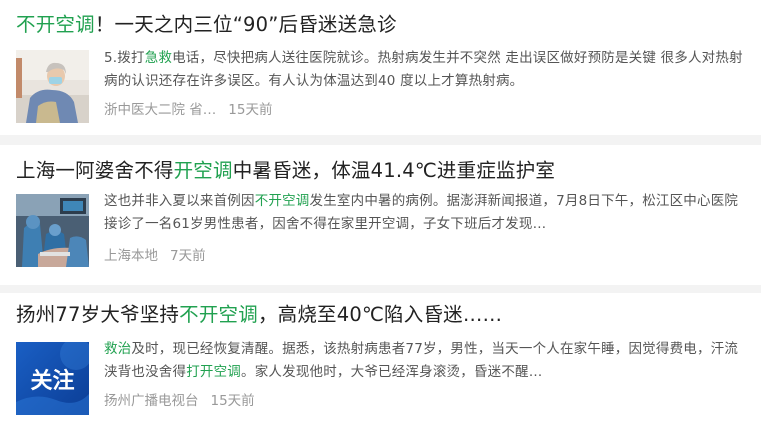 Image resolution: width=761 pixels, height=432 pixels. What do you see at coordinates (282, 201) in the screenshot?
I see `snippet-highlight: 不开空调` at bounding box center [282, 201].